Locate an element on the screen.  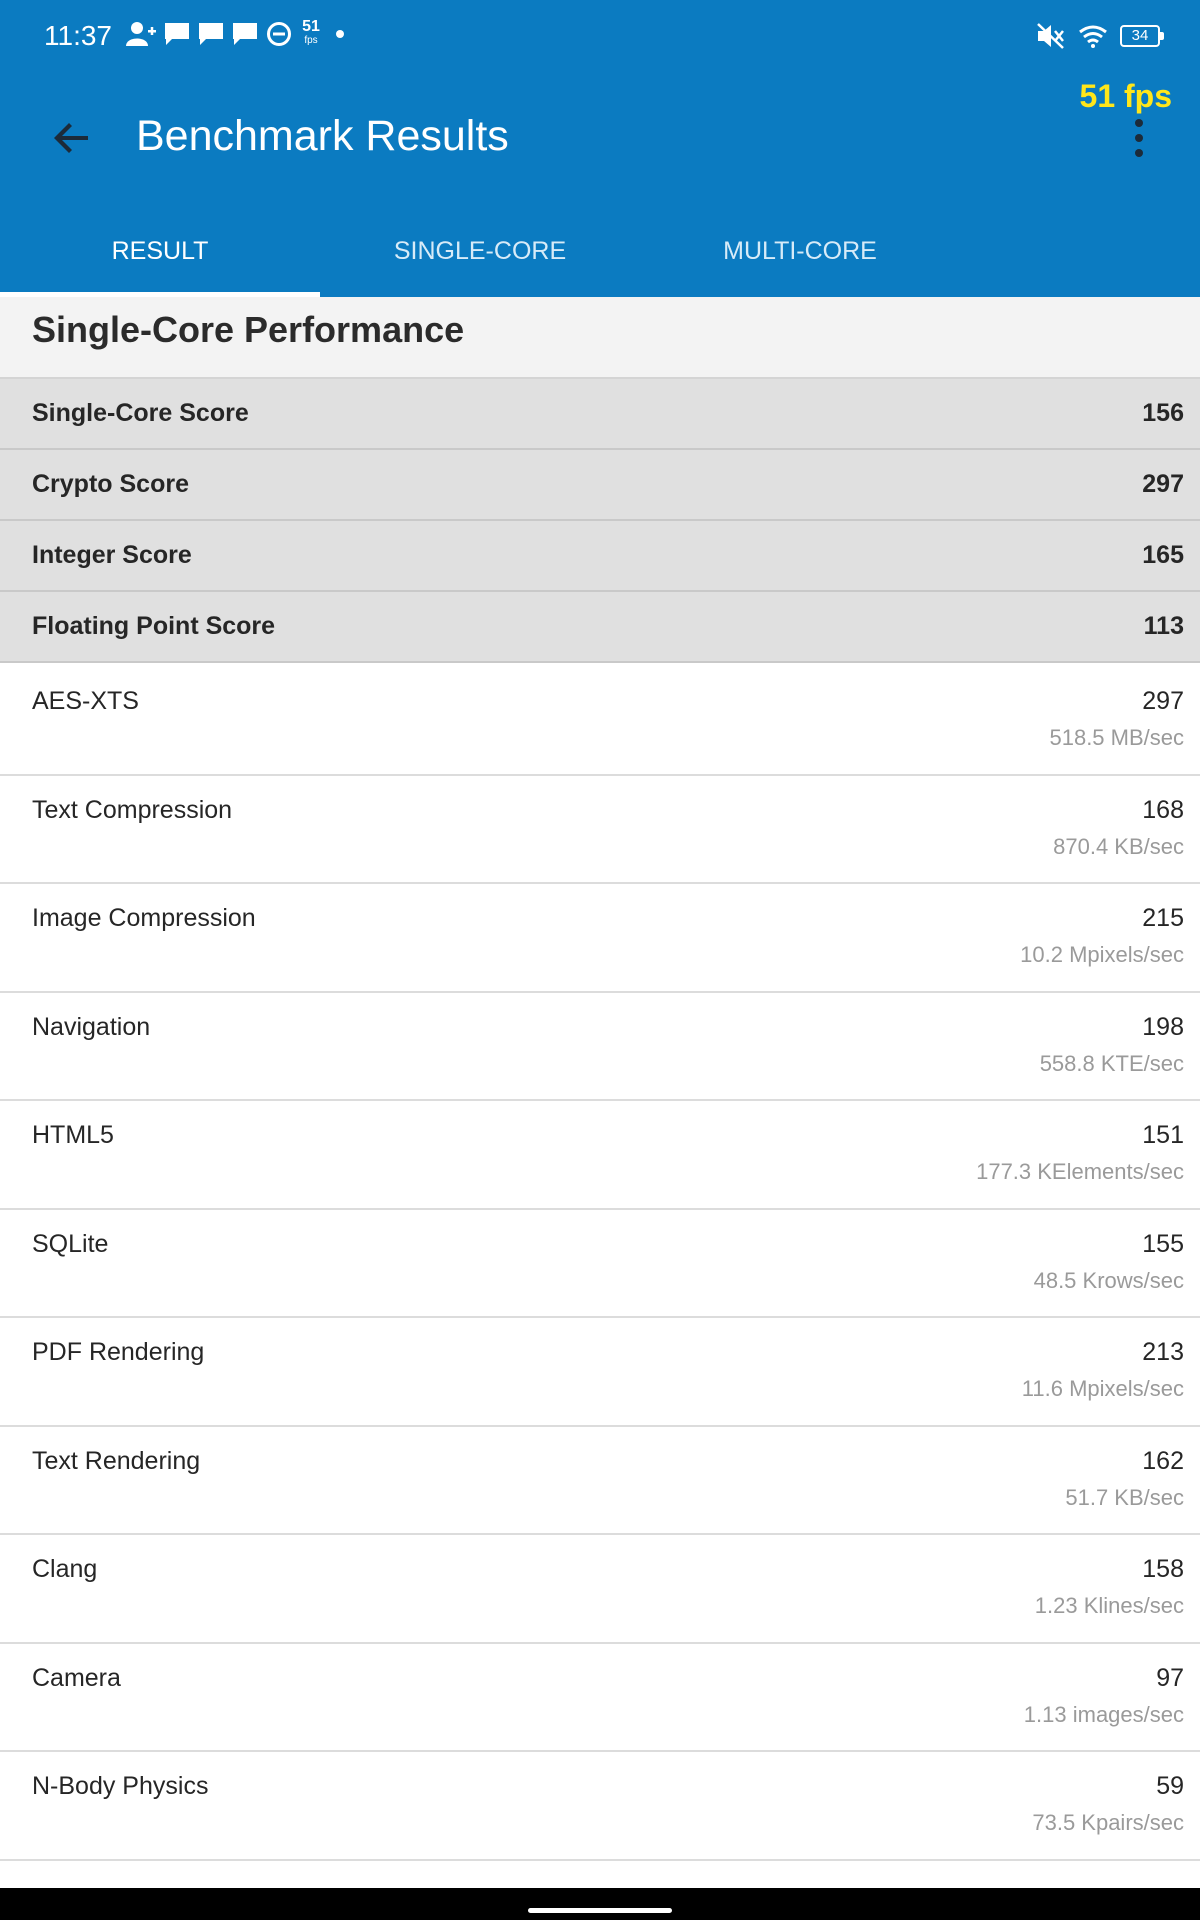
workload-name: SQLite is located at coordinates (70, 1243).